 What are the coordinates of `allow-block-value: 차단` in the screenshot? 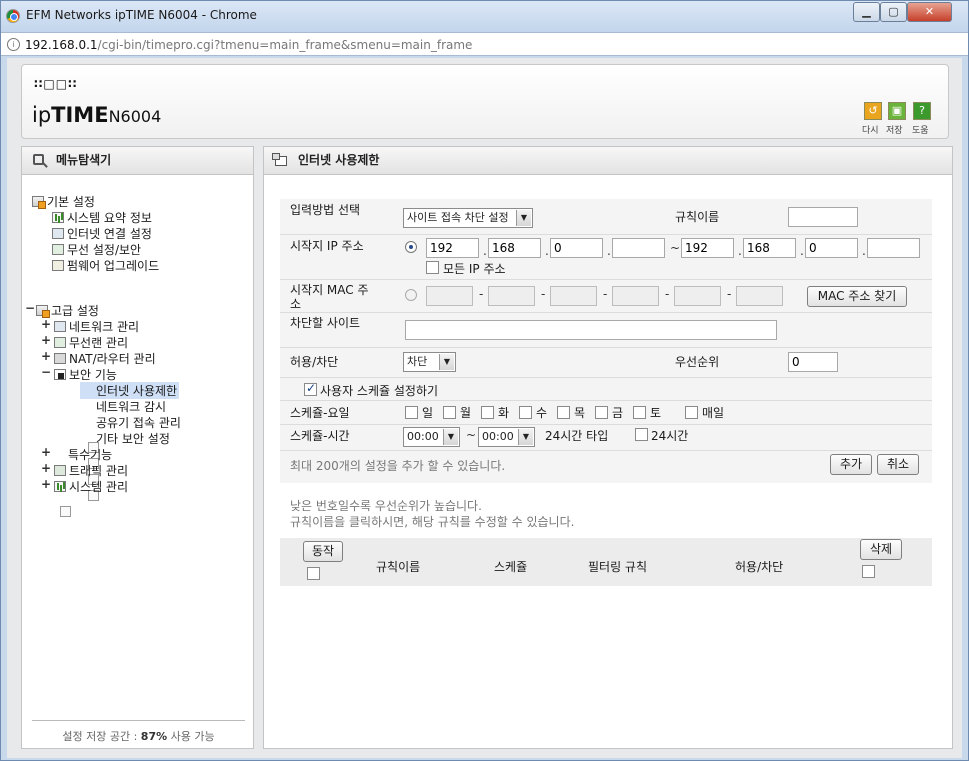 It's located at (417, 361).